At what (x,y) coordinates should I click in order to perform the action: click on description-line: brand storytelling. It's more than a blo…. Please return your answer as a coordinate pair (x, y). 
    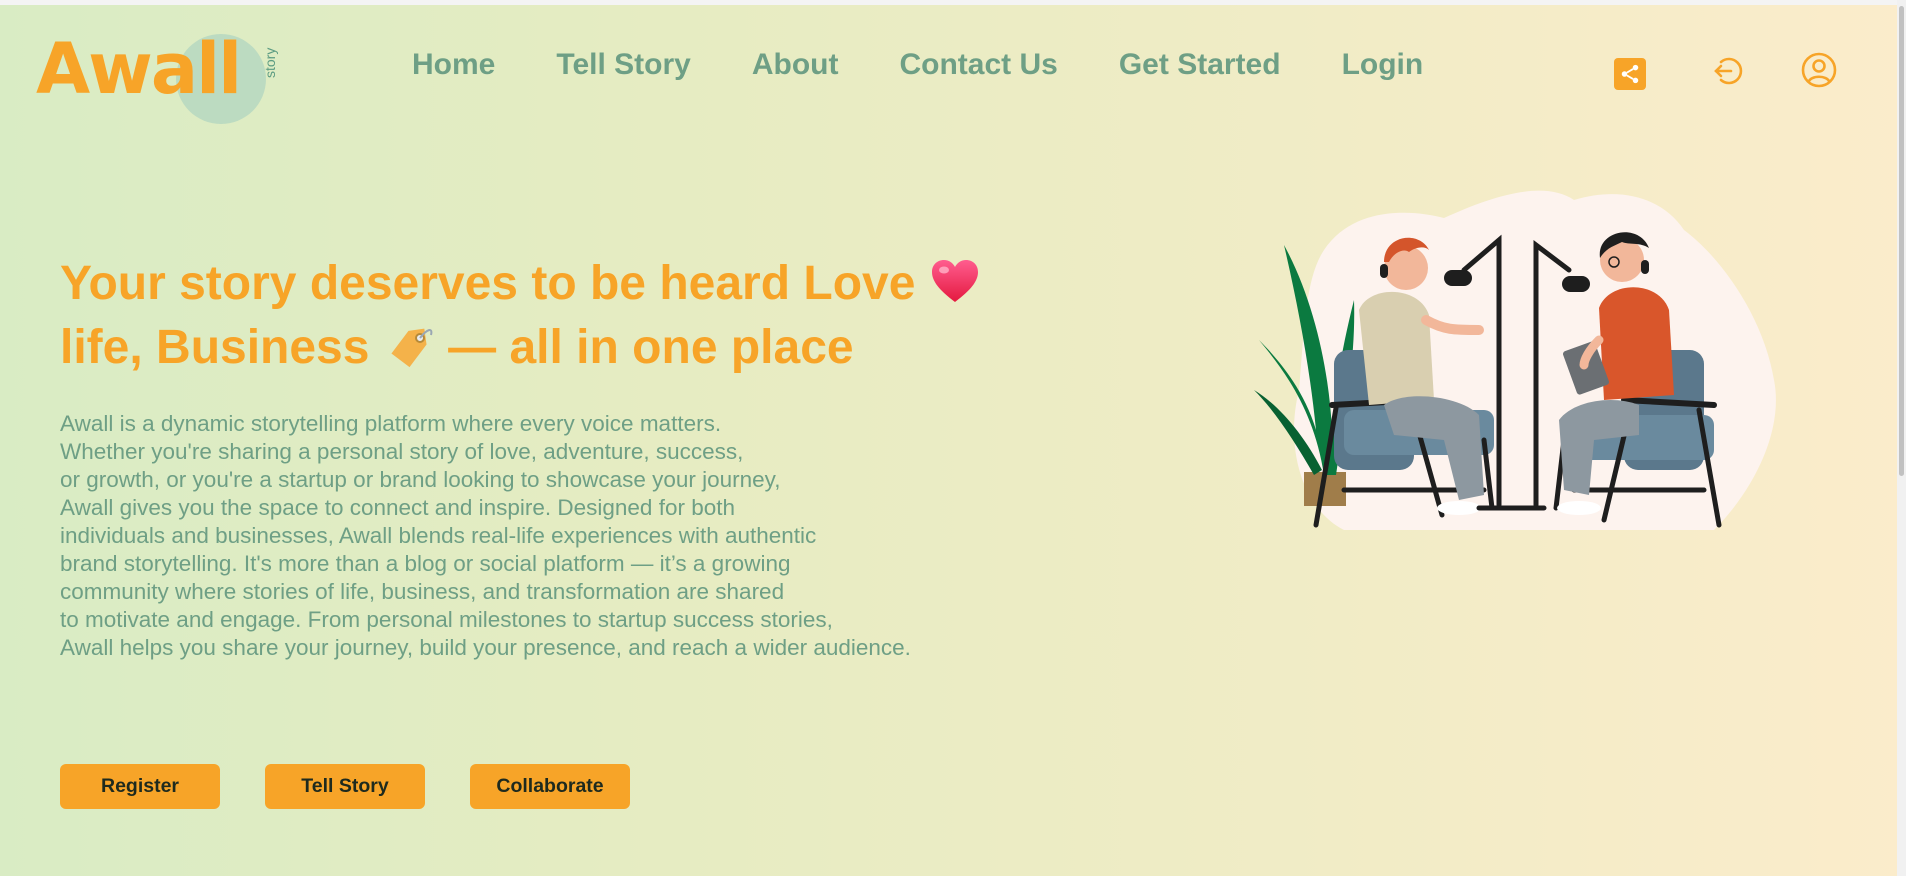
    Looking at the image, I should click on (425, 563).